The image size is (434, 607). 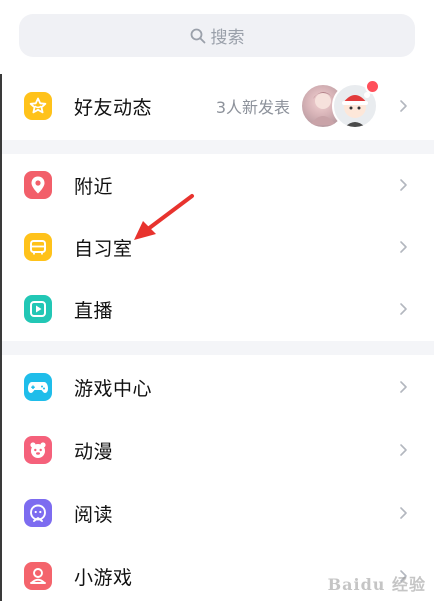 What do you see at coordinates (113, 388) in the screenshot?
I see `row-label: 游戏中心` at bounding box center [113, 388].